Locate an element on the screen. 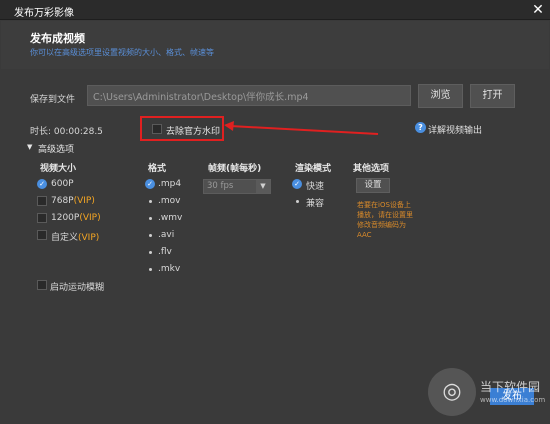  remove-watermark-label: 去除官方水印 is located at coordinates (193, 130).